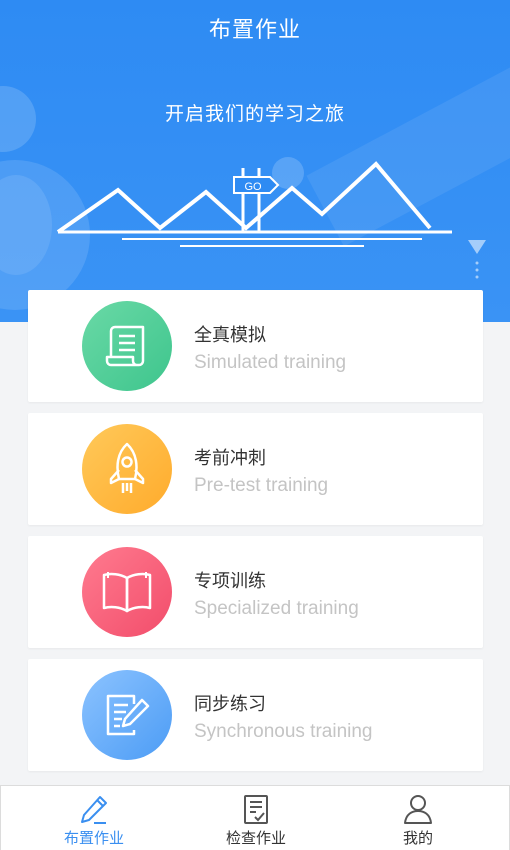 The image size is (510, 850). Describe the element at coordinates (477, 259) in the screenshot. I see `scroll-down-icon` at that location.